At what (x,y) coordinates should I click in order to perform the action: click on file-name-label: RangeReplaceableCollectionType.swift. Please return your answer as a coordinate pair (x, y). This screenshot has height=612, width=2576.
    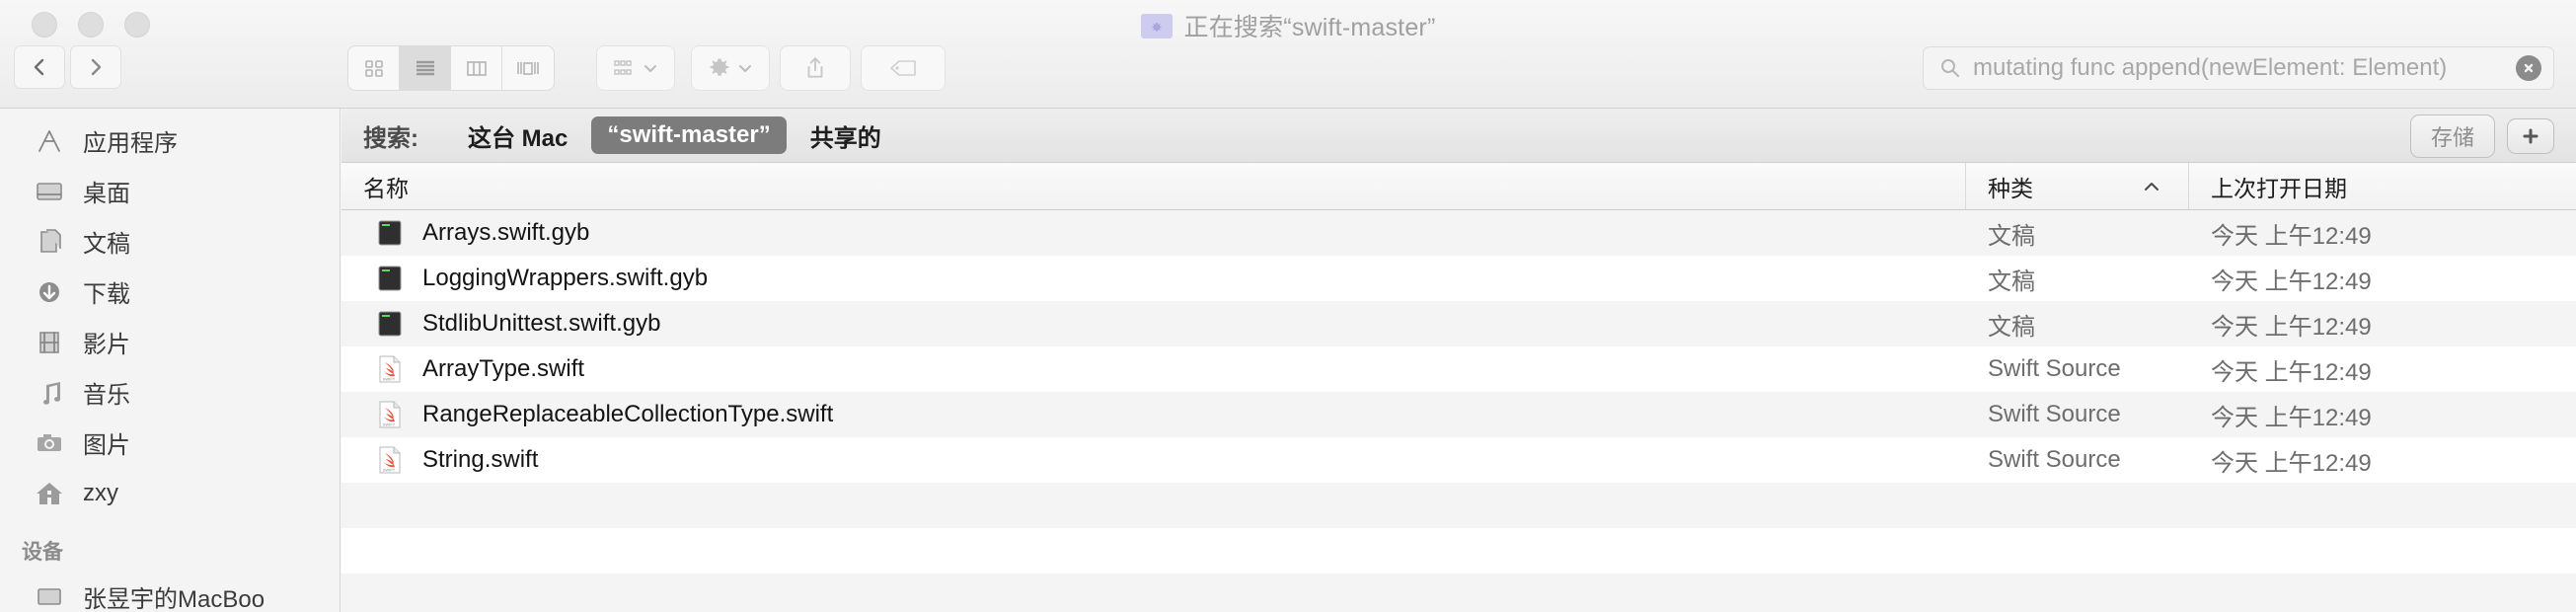
    Looking at the image, I should click on (628, 414).